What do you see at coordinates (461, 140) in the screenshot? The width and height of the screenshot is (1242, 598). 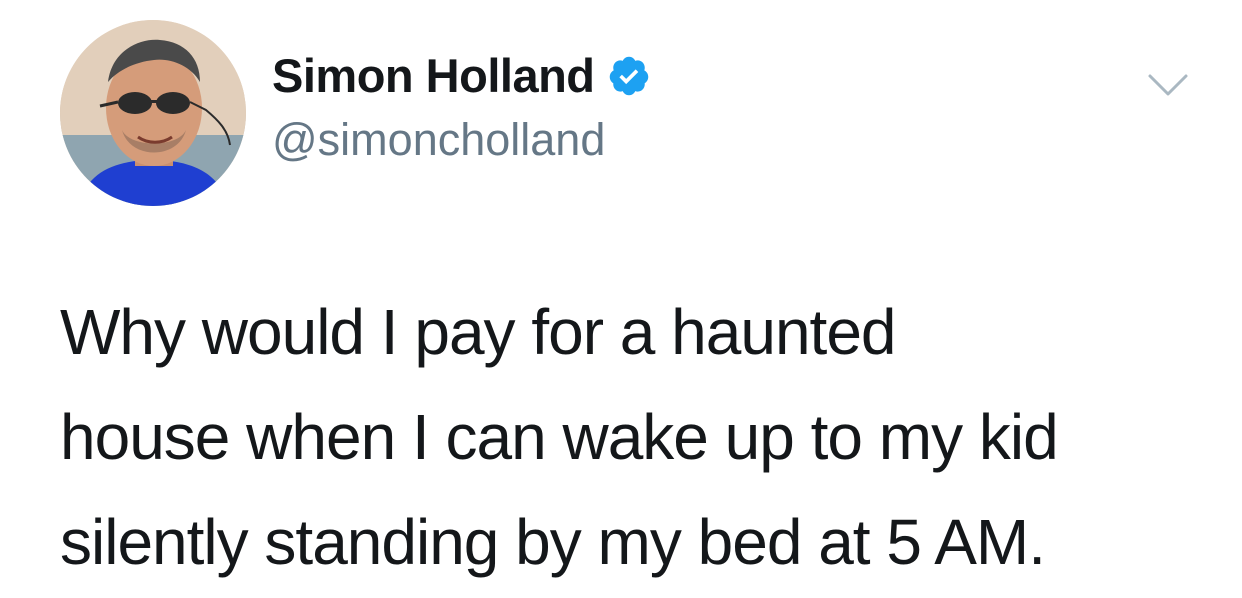 I see `author-handle: @simoncholland` at bounding box center [461, 140].